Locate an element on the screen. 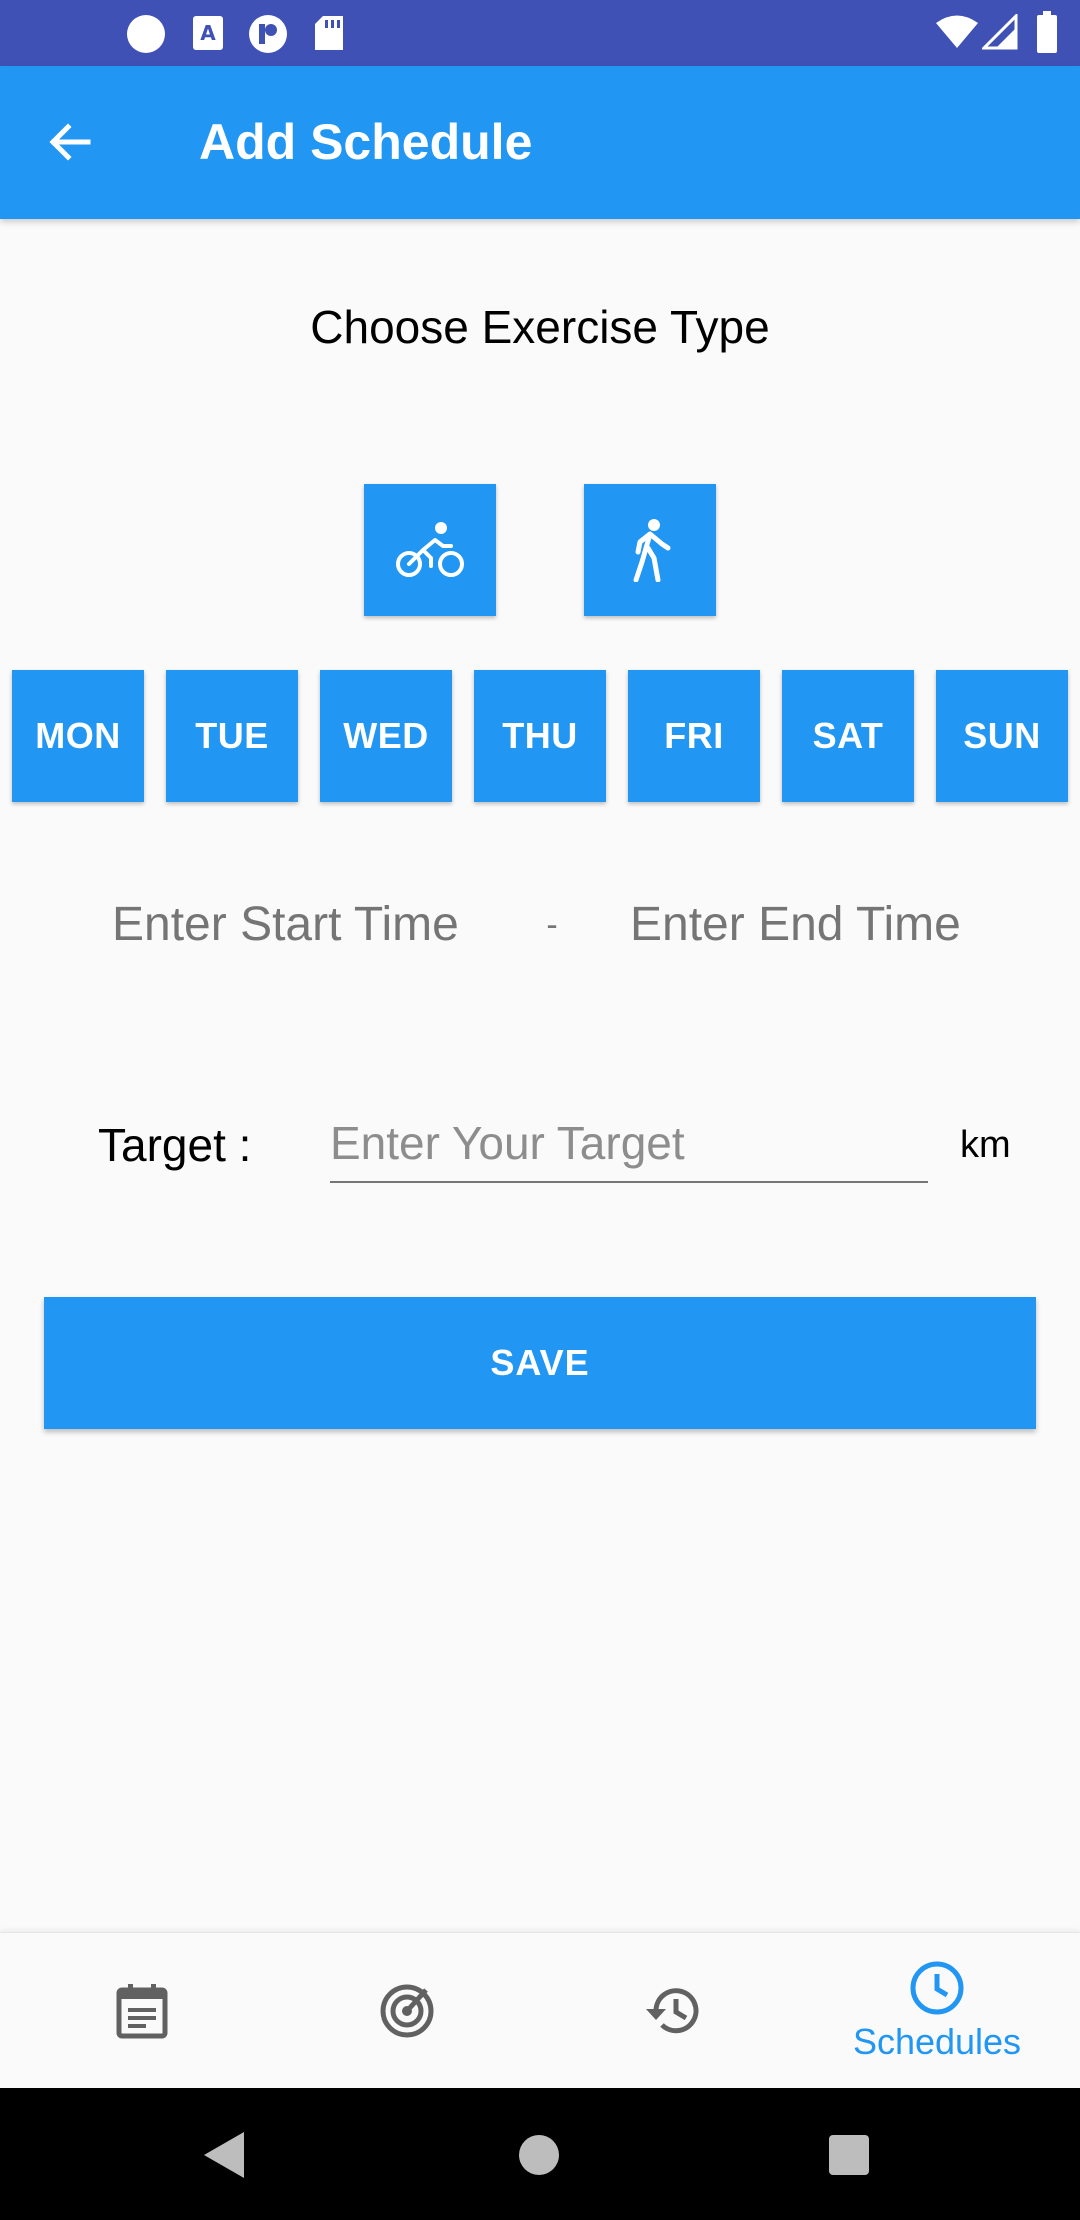 The image size is (1080, 2220). nav-item-calendar is located at coordinates (142, 2011).